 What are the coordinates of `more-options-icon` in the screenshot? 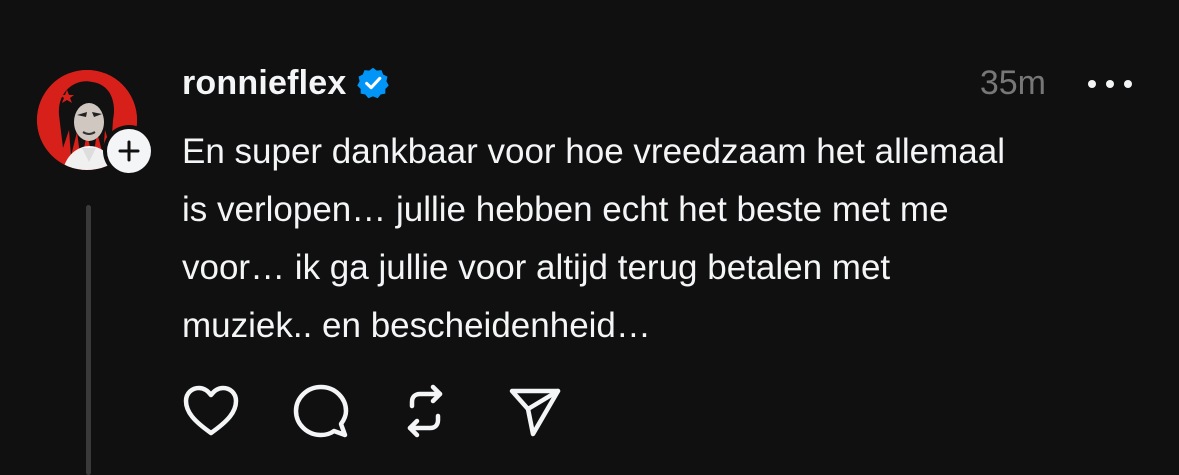 It's located at (1110, 84).